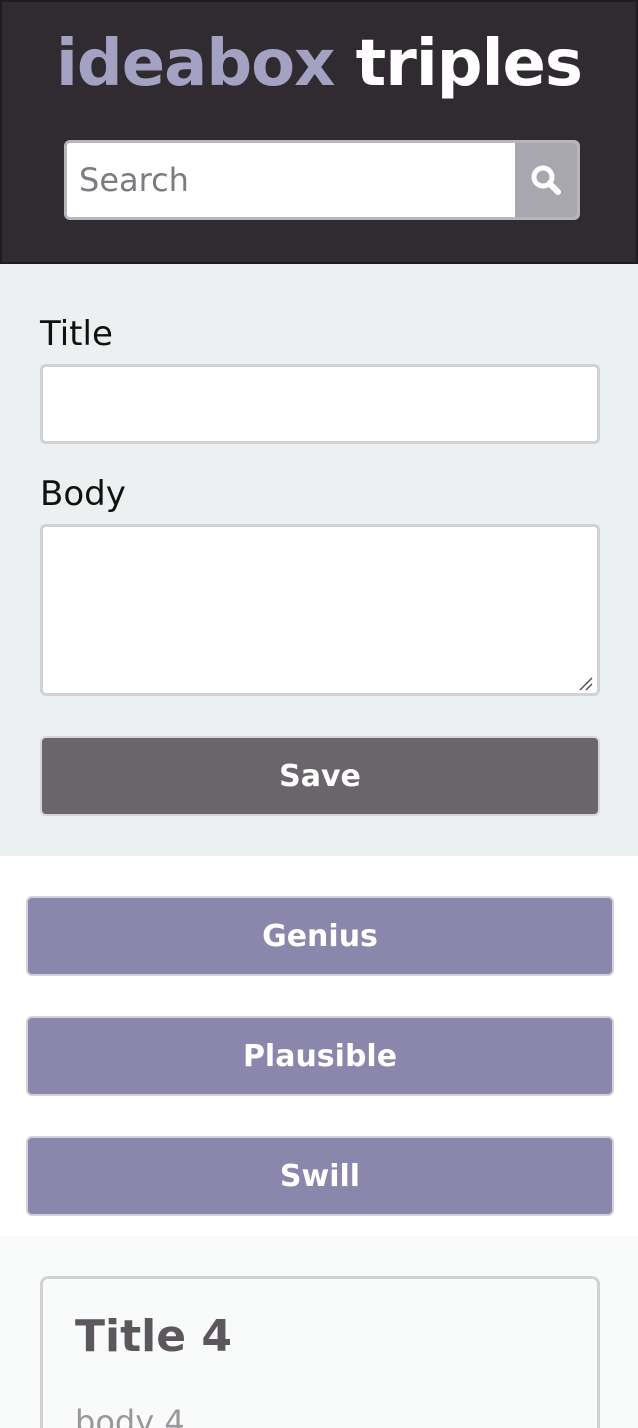 This screenshot has width=638, height=1428. What do you see at coordinates (320, 1176) in the screenshot?
I see `filter-swill-button: Swill` at bounding box center [320, 1176].